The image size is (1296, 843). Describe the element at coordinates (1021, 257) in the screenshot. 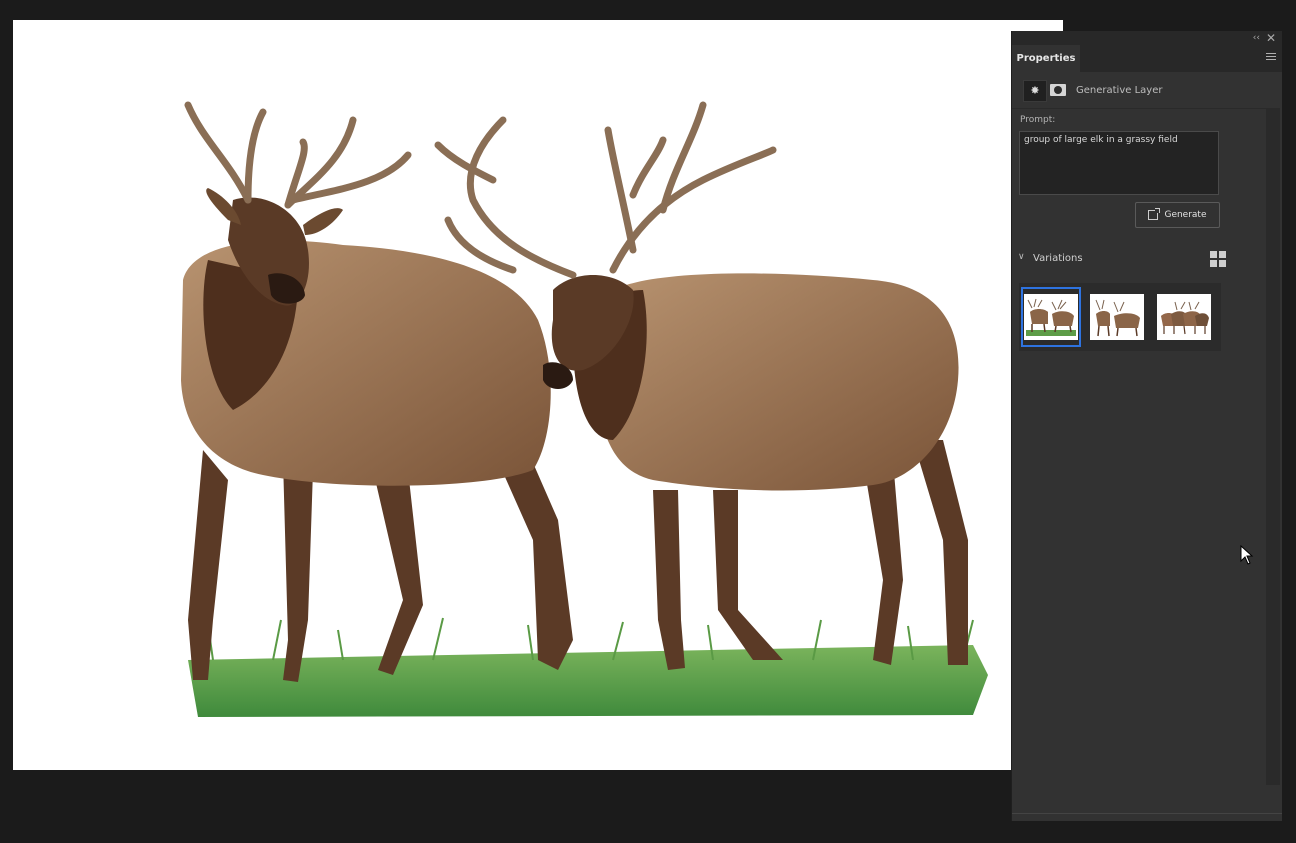

I see `chevron-down-icon: ∨` at that location.